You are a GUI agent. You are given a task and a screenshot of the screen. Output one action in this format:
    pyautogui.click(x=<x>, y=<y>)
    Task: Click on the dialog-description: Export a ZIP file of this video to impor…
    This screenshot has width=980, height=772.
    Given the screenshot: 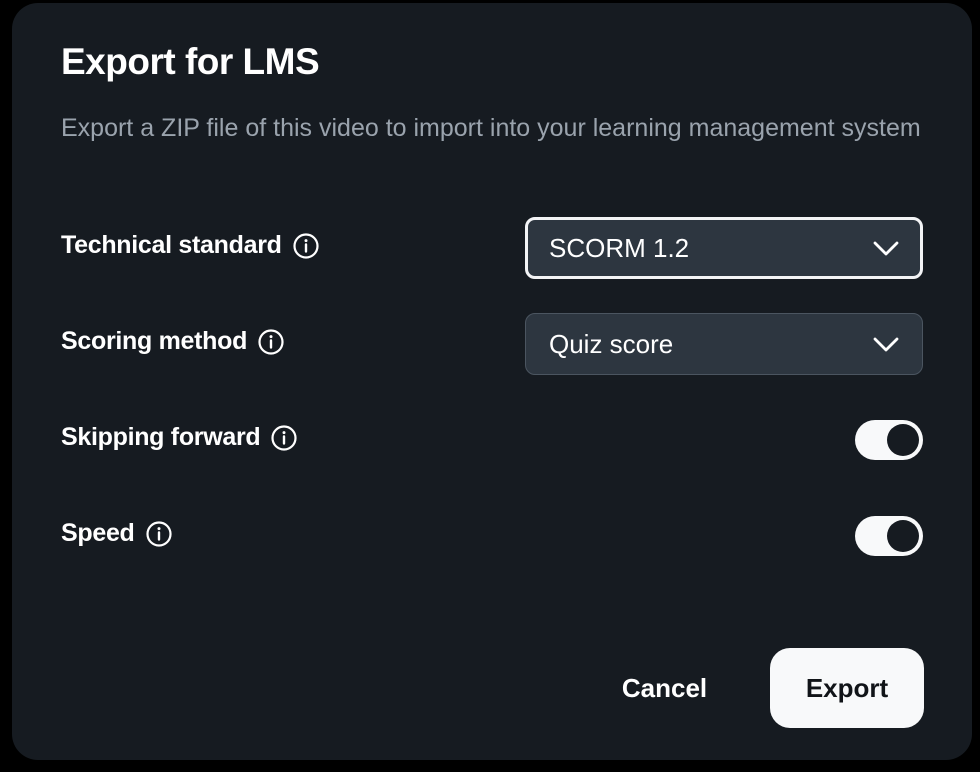 What is the action you would take?
    pyautogui.click(x=491, y=128)
    